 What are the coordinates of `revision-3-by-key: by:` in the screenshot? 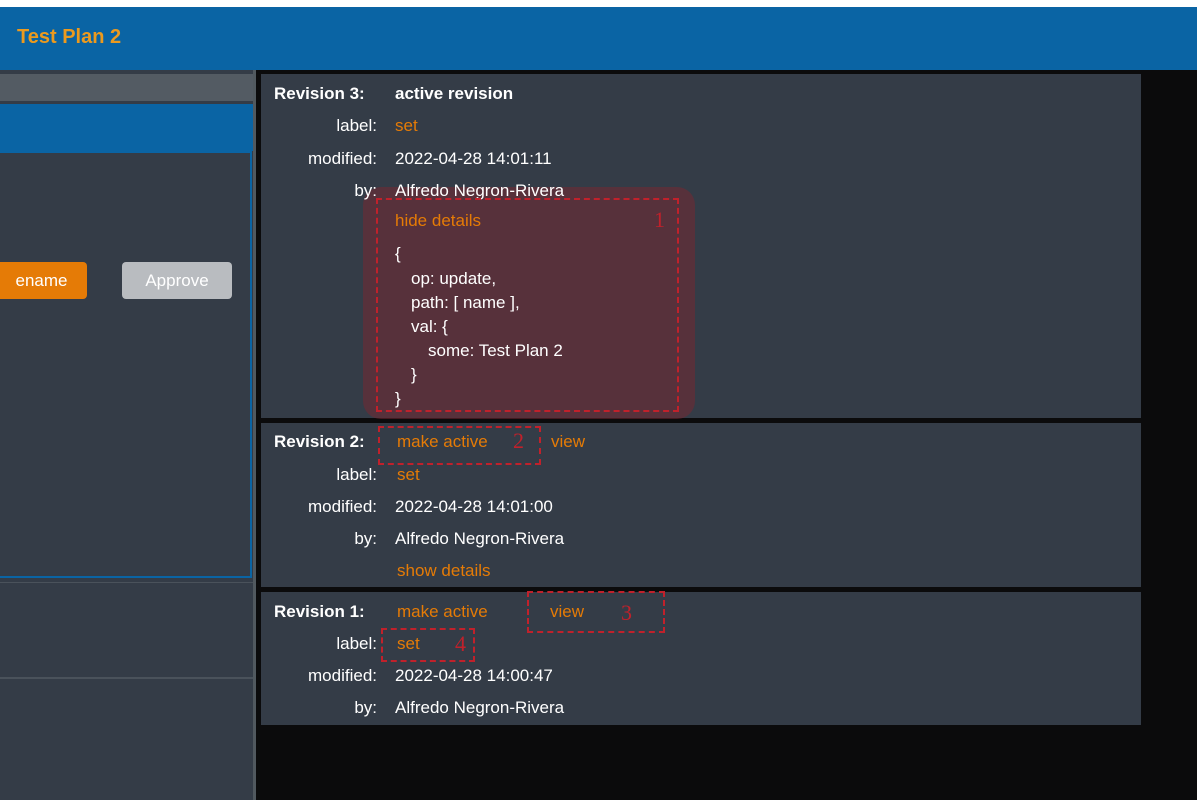 It's located at (365, 190).